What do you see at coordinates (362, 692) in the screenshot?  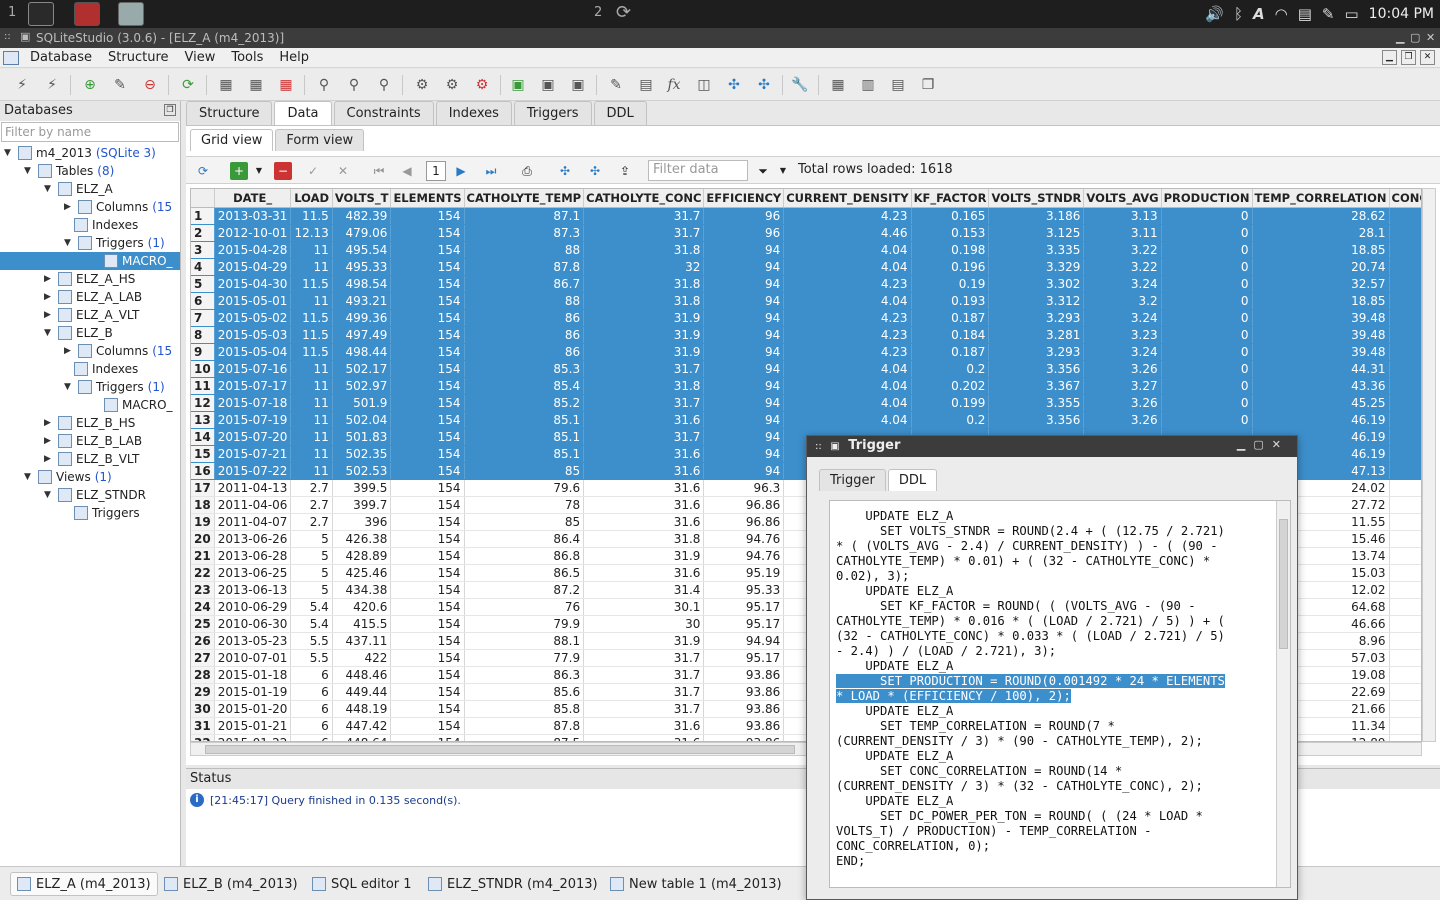 I see `table-cell: 449.44` at bounding box center [362, 692].